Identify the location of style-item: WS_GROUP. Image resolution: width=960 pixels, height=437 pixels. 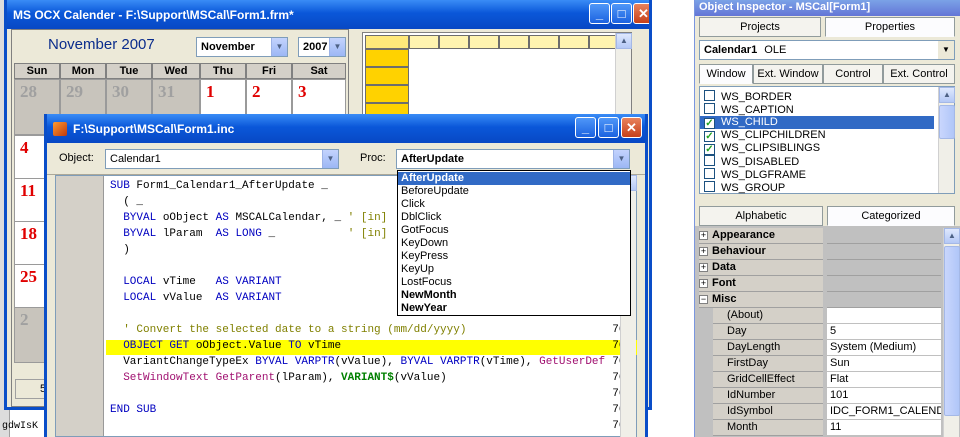
(819, 187).